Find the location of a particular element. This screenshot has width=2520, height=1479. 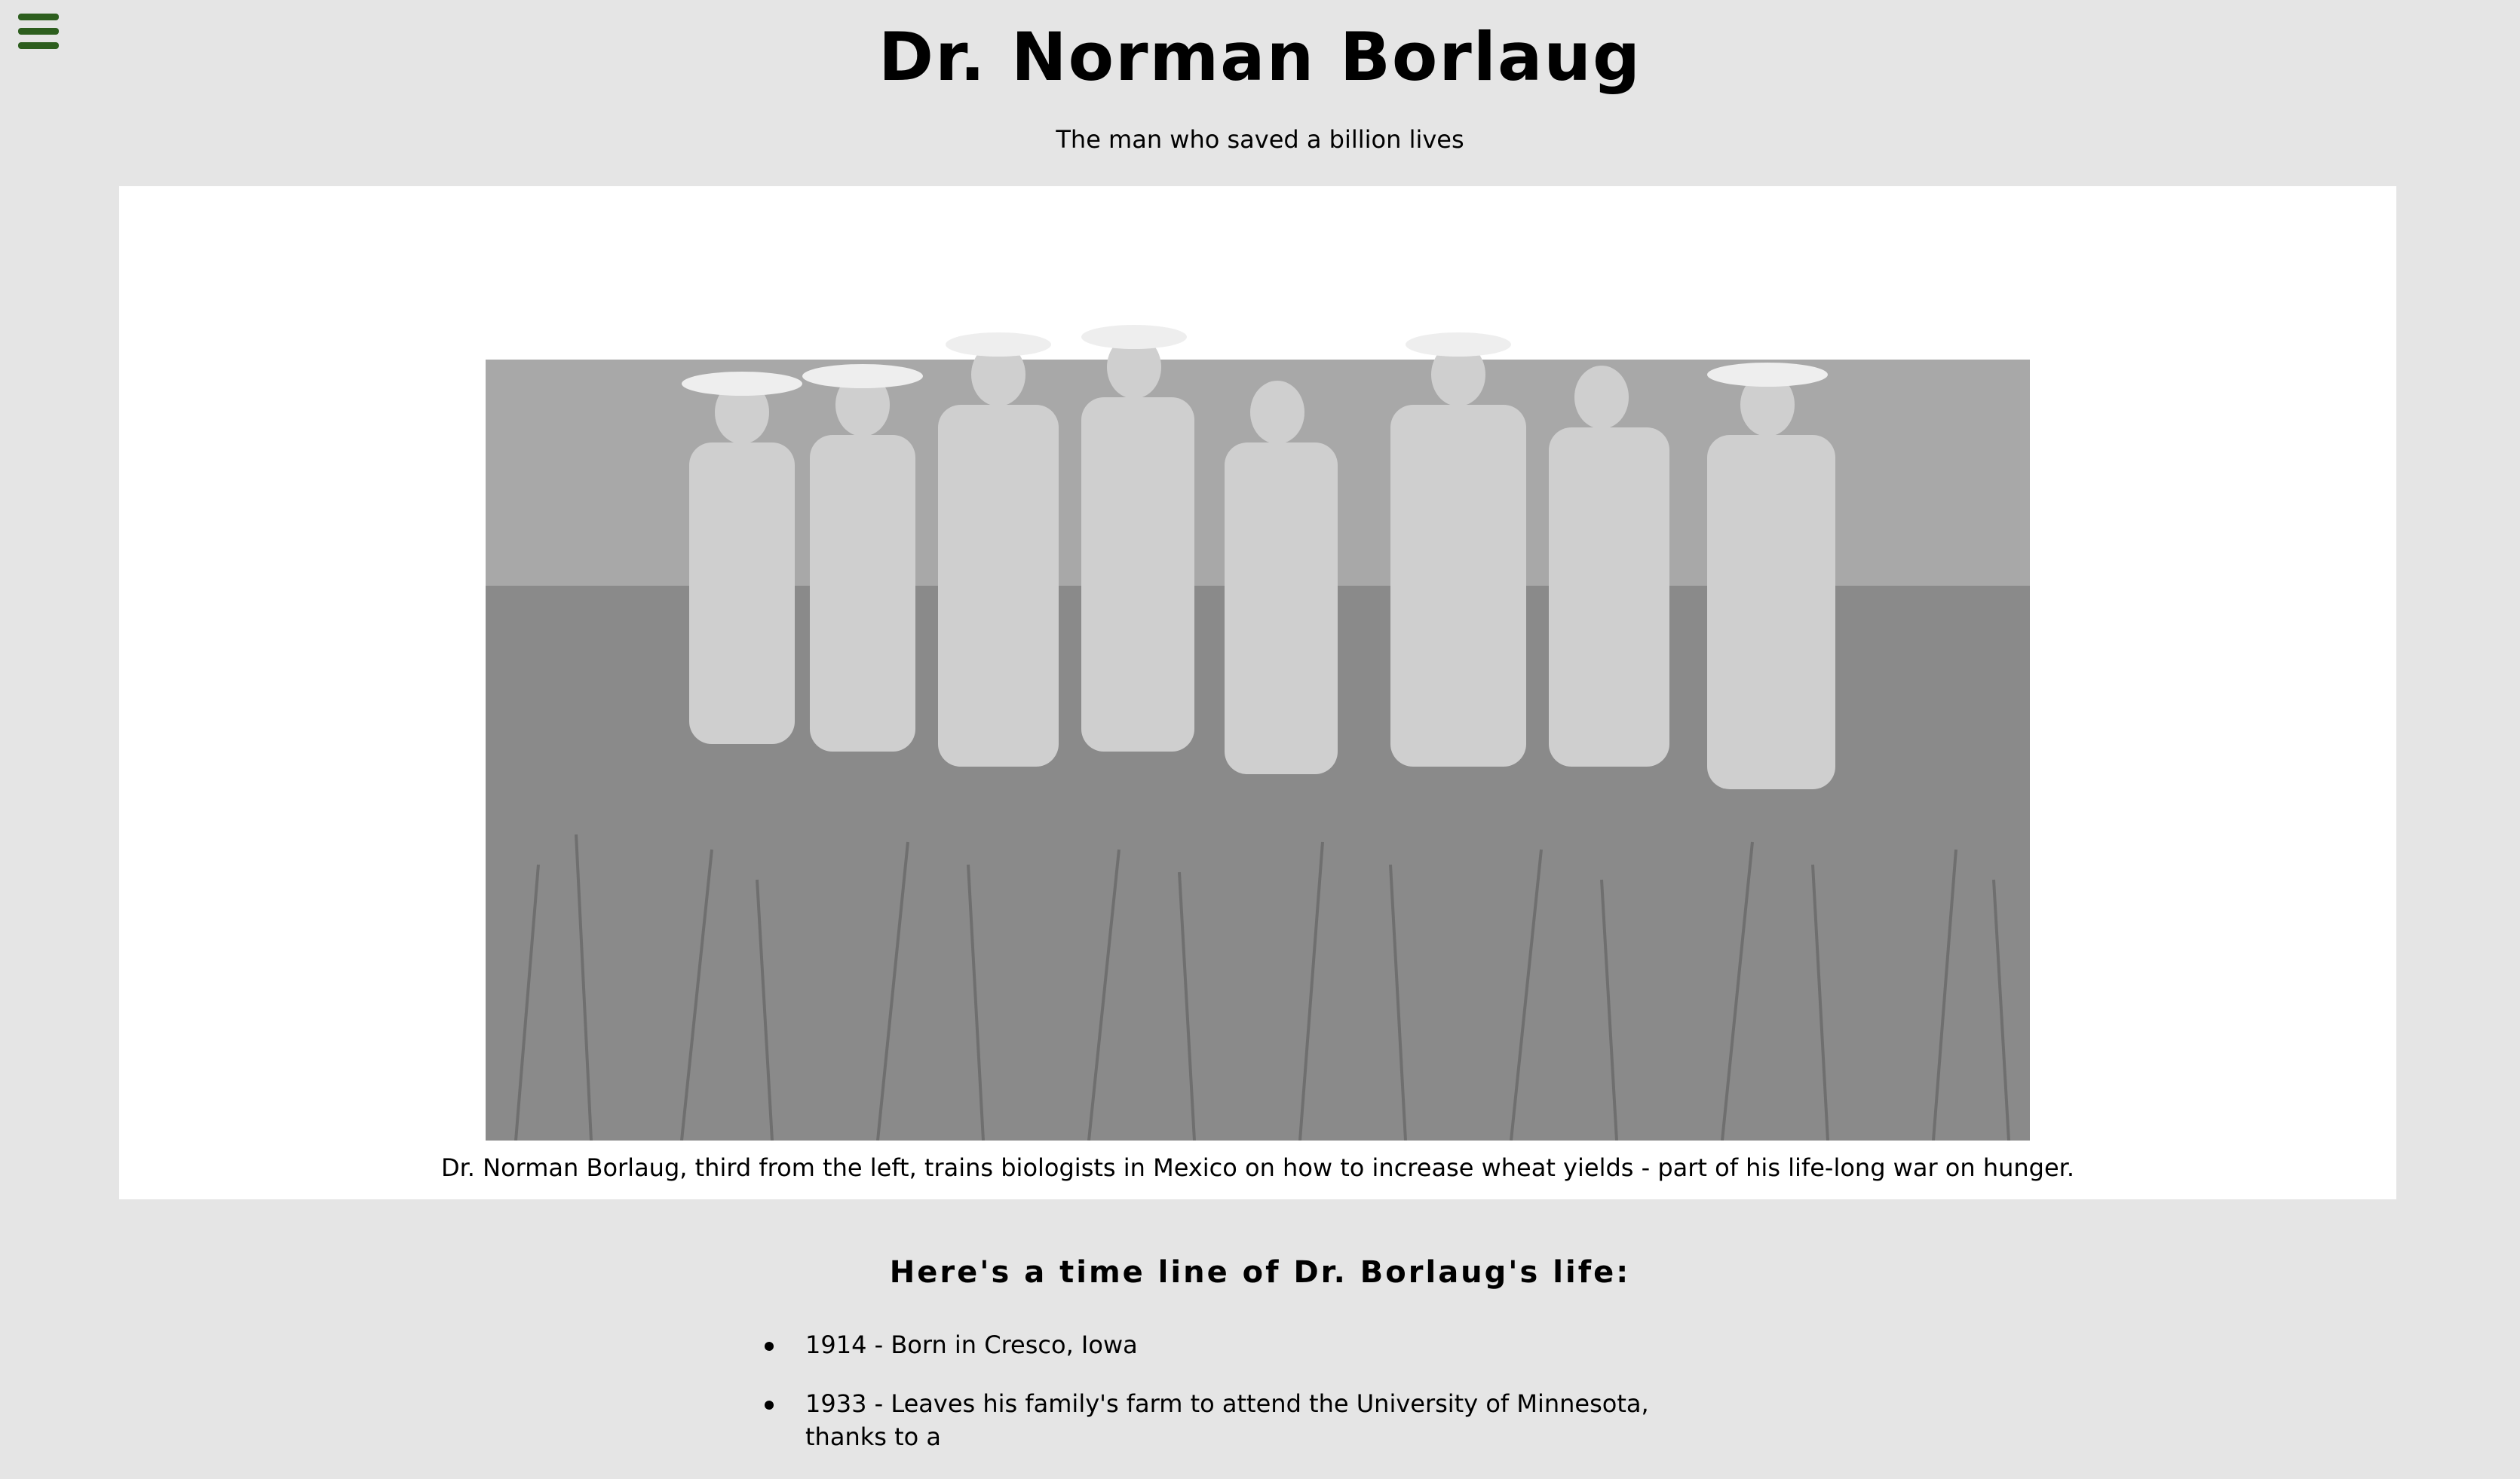

page-subtitle: The man who saved a billion lives is located at coordinates (1260, 139).